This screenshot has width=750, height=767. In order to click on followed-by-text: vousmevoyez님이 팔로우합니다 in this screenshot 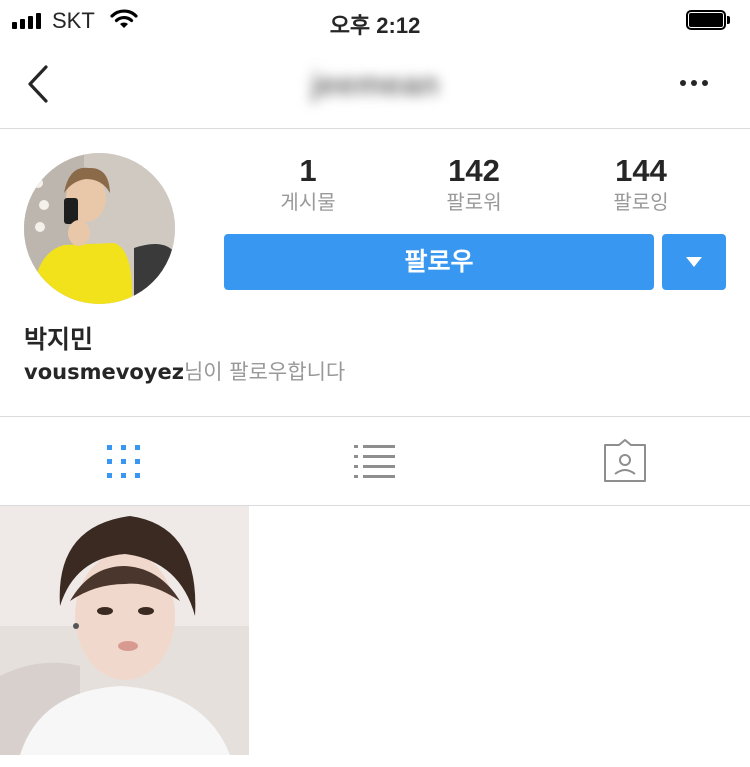, I will do `click(184, 371)`.